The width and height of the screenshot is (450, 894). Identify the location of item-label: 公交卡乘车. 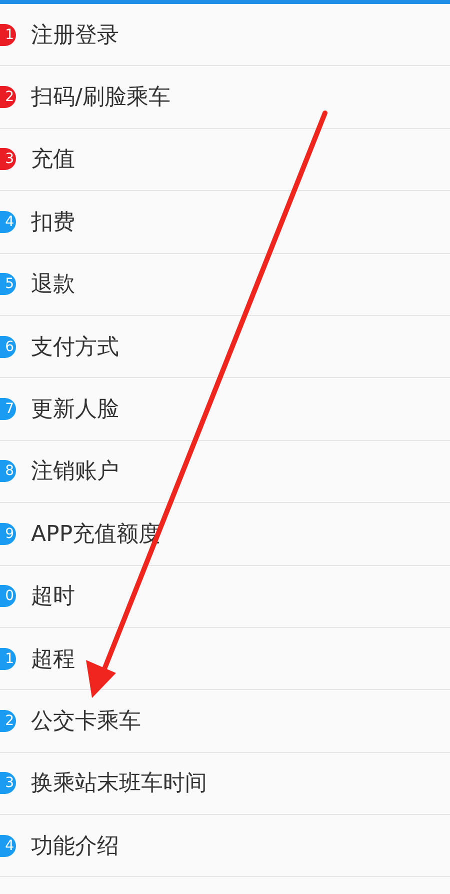
(86, 722).